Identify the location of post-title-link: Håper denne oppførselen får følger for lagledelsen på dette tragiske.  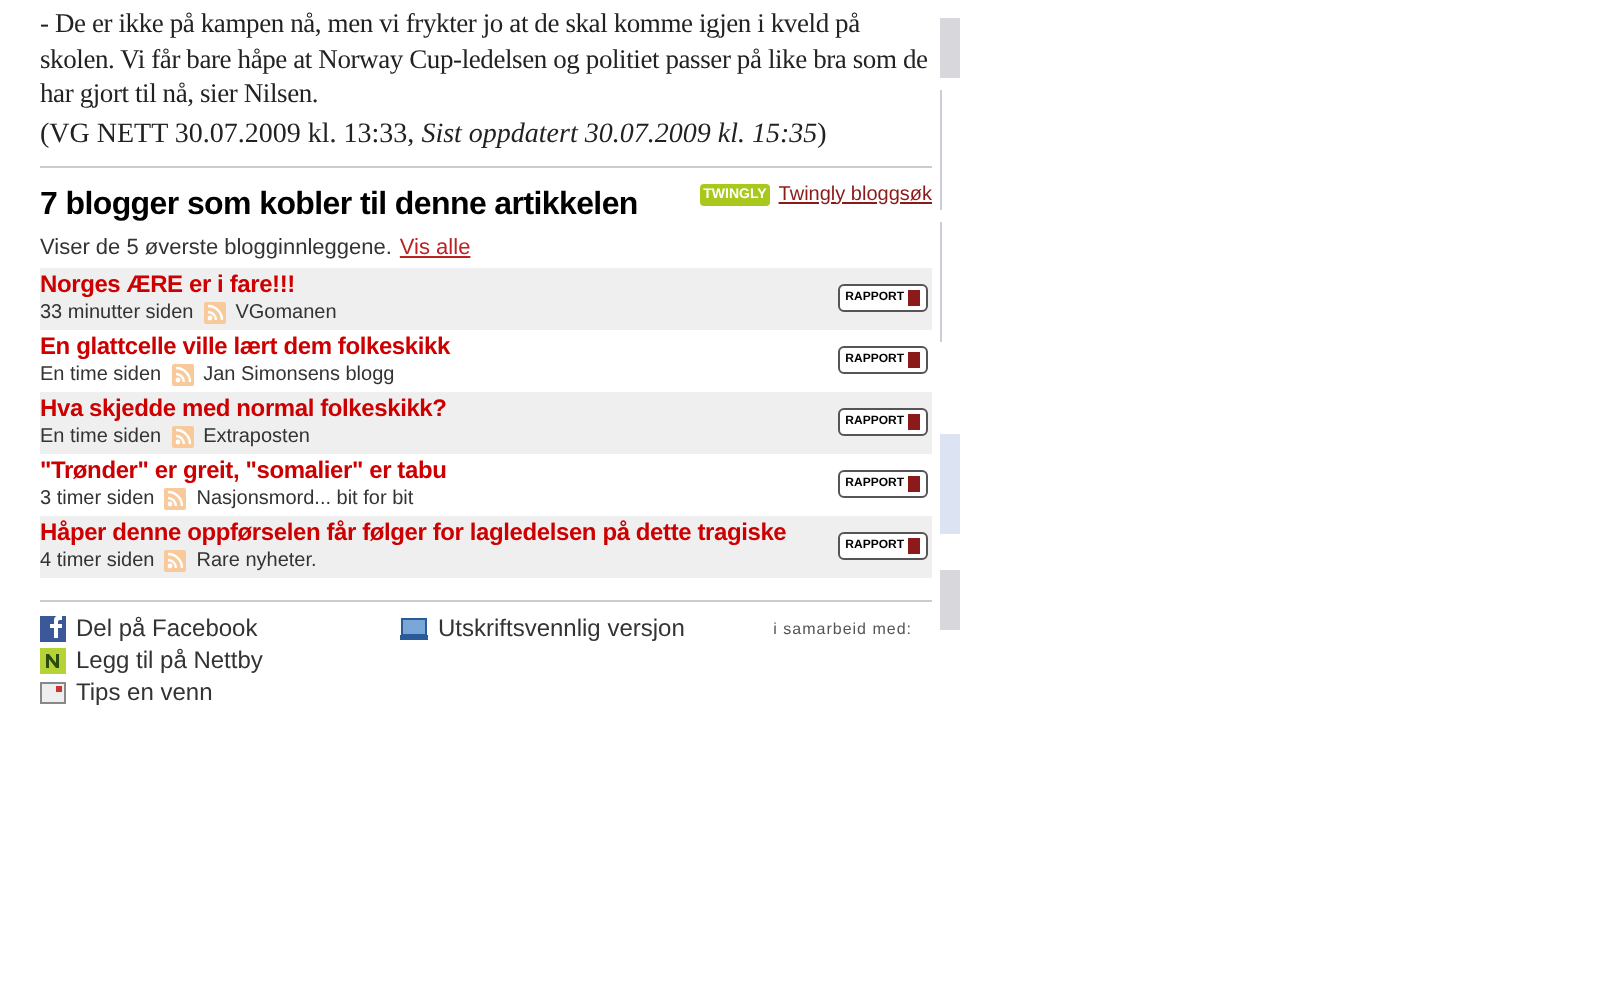
(413, 533).